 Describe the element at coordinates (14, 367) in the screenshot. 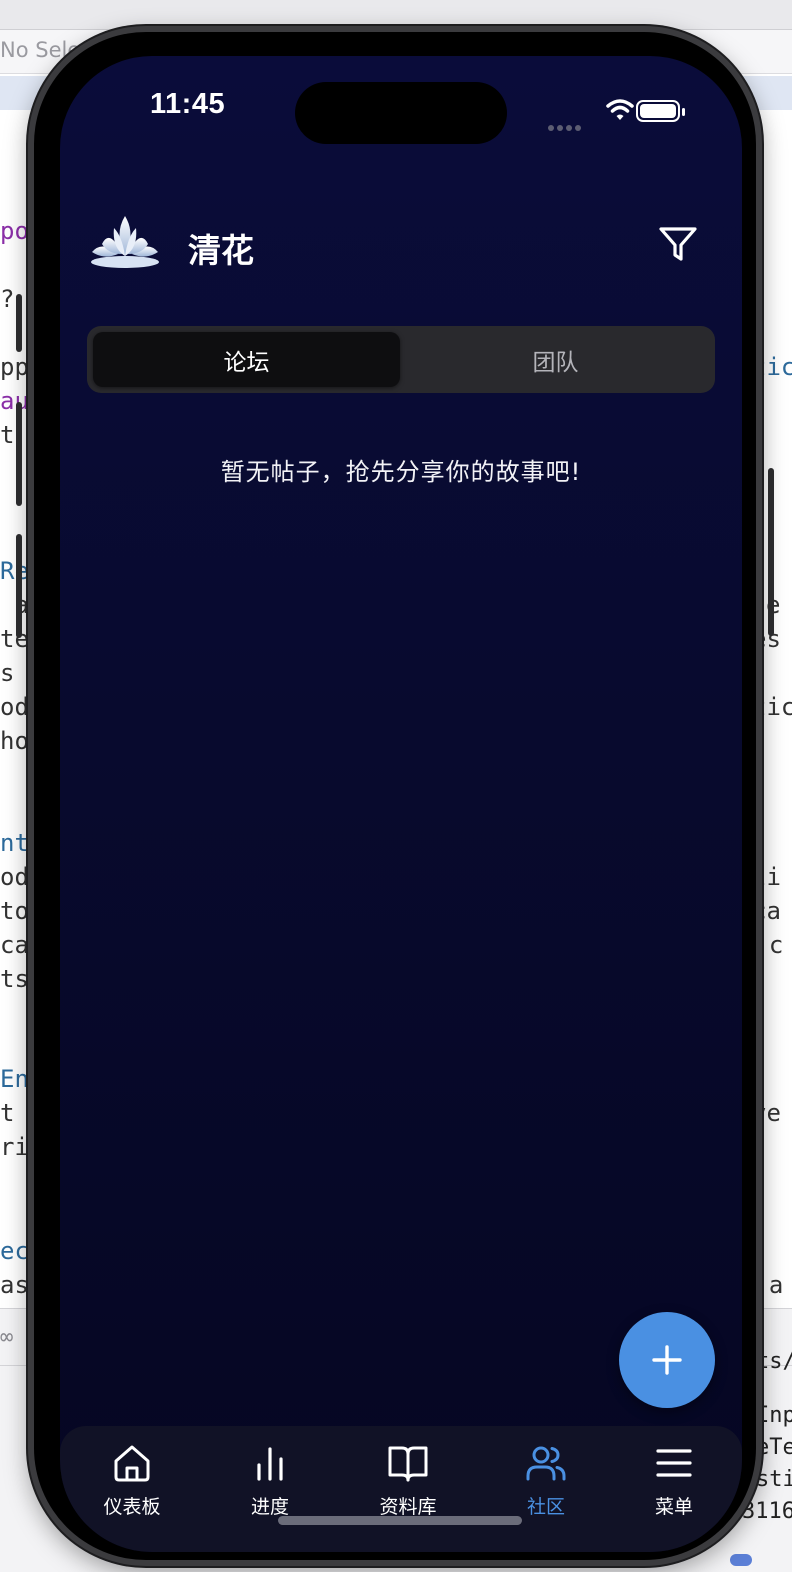

I see `code-fragment: pp` at that location.